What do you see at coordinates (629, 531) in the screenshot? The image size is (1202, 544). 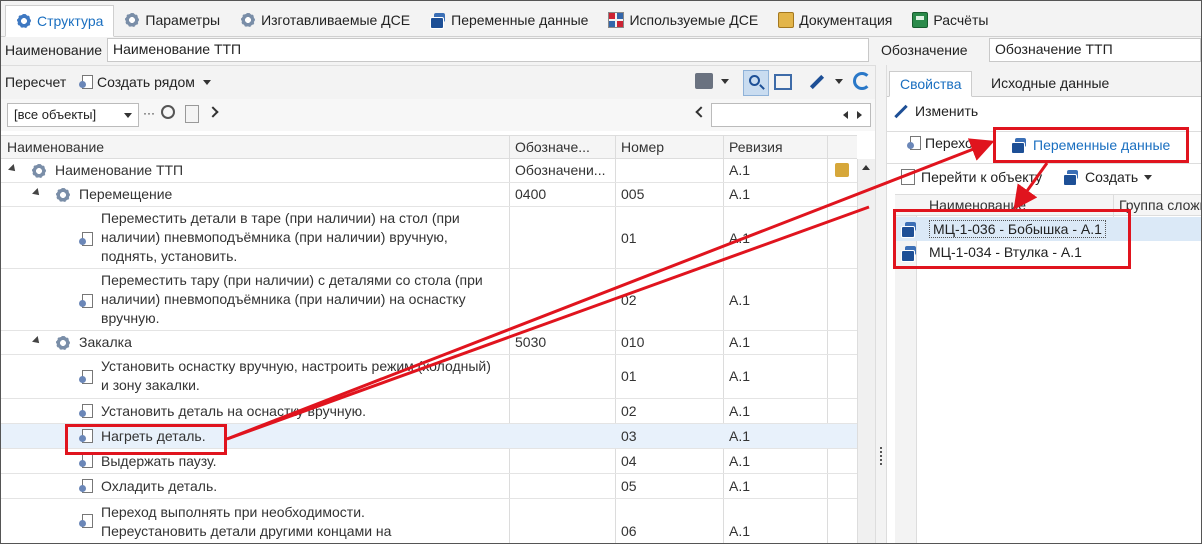 I see `row-number: 06` at bounding box center [629, 531].